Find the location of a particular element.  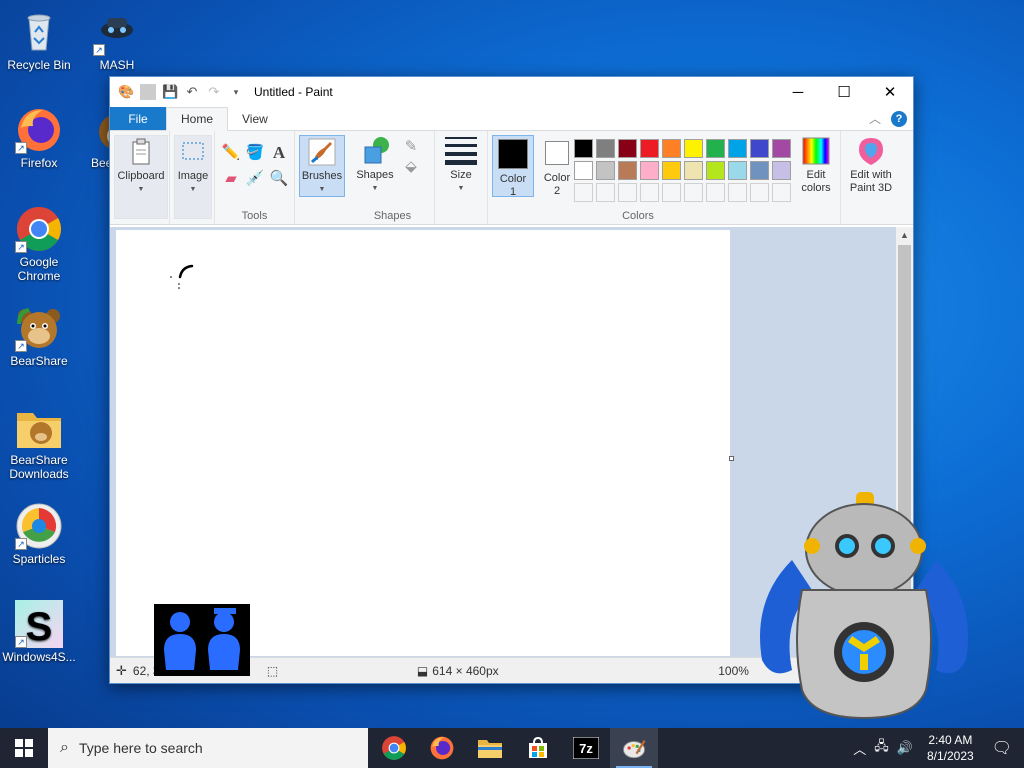

s-app-icon: S ↗ is located at coordinates (39, 624).